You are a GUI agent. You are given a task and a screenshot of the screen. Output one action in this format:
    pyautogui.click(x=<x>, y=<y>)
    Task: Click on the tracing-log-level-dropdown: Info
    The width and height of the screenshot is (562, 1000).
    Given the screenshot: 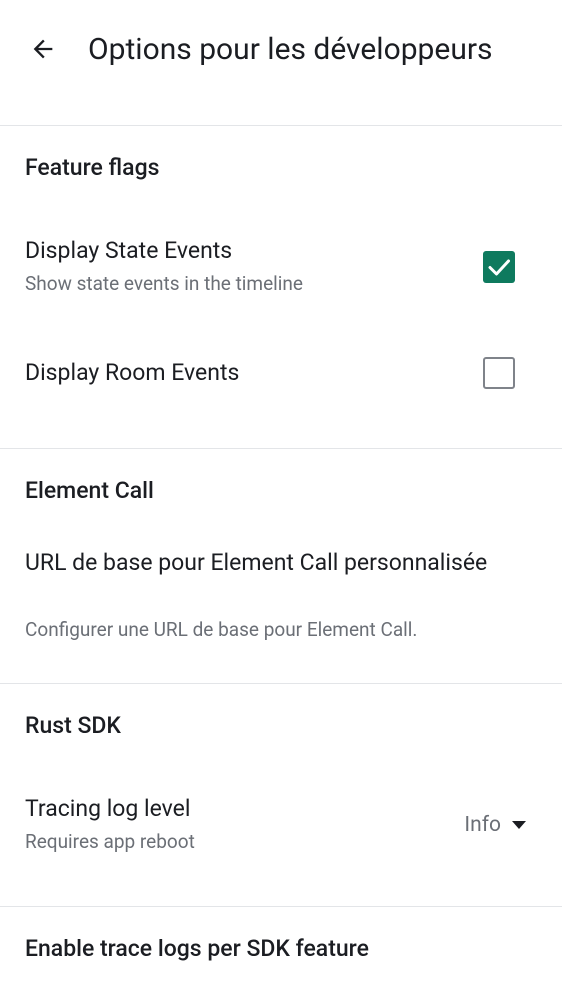 What is the action you would take?
    pyautogui.click(x=495, y=825)
    